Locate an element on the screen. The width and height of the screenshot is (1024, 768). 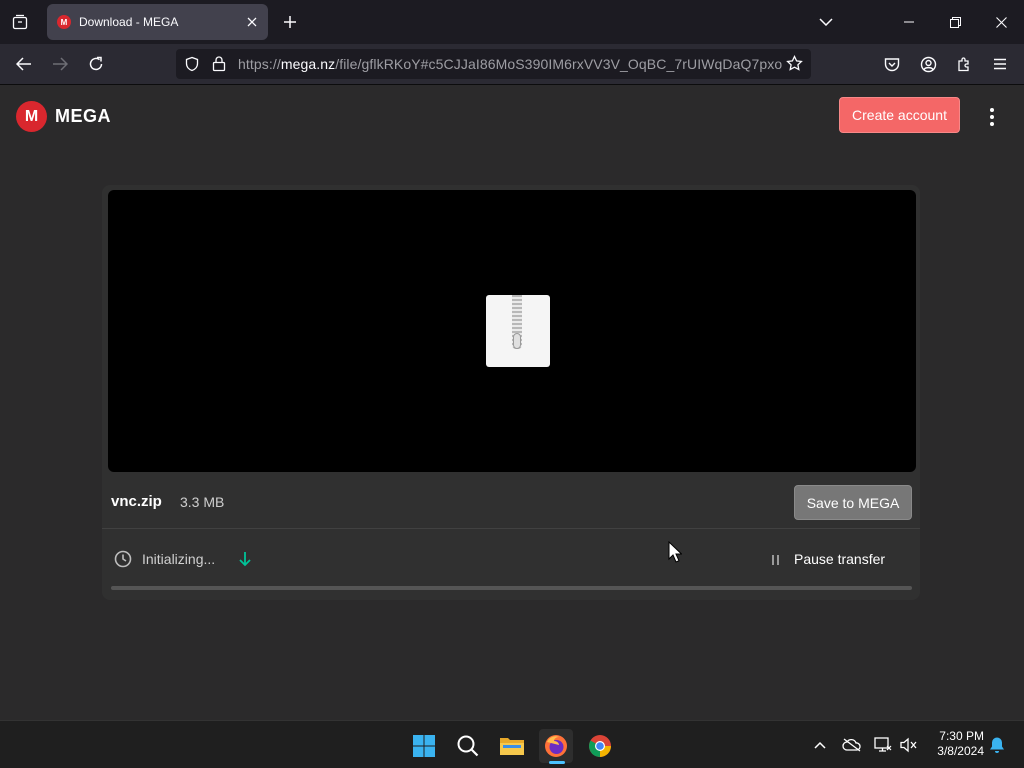
taskbar: 7:30 PM 3/8/2024 is located at coordinates (512, 744).